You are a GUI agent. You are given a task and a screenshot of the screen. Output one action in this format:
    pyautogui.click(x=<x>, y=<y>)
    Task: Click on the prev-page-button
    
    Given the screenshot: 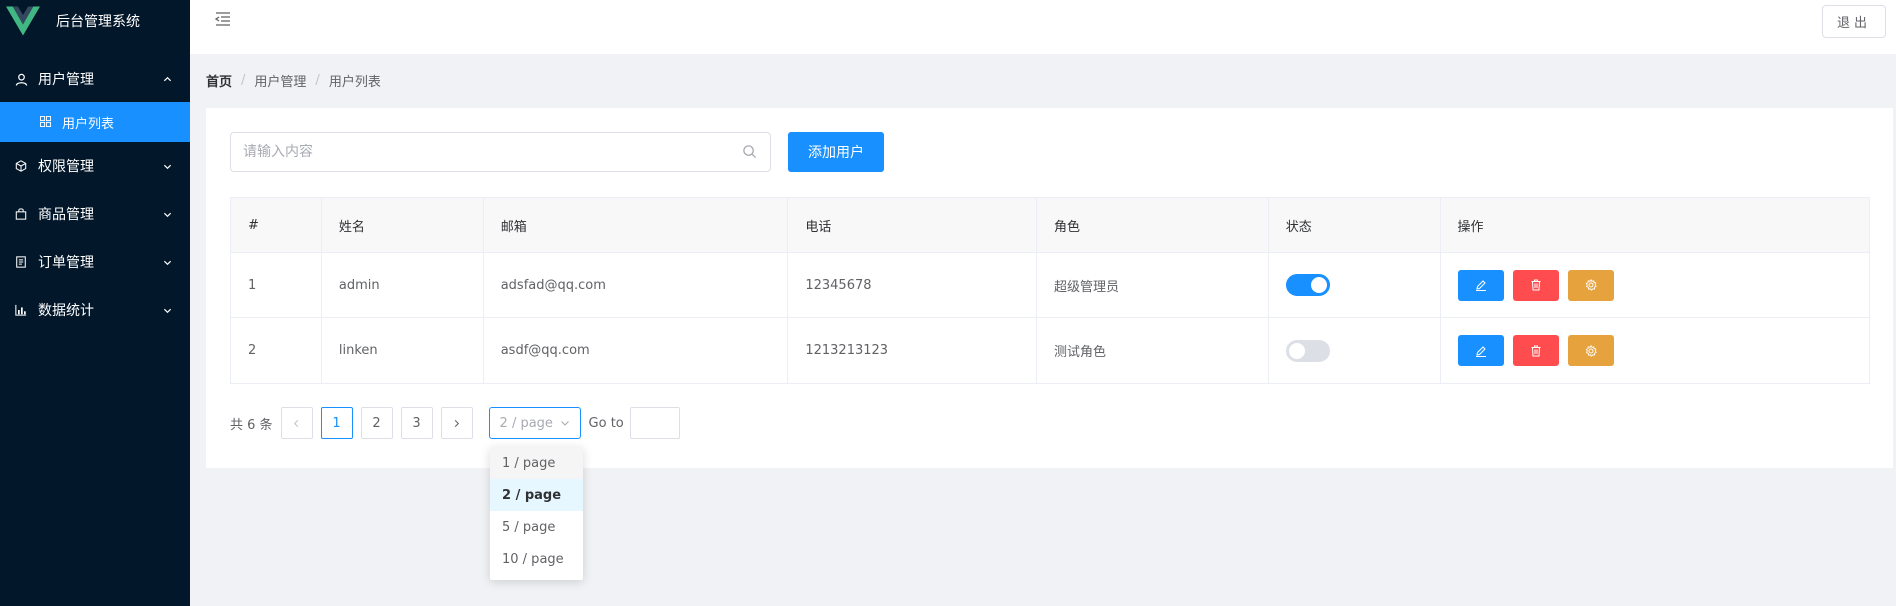 What is the action you would take?
    pyautogui.click(x=296, y=423)
    